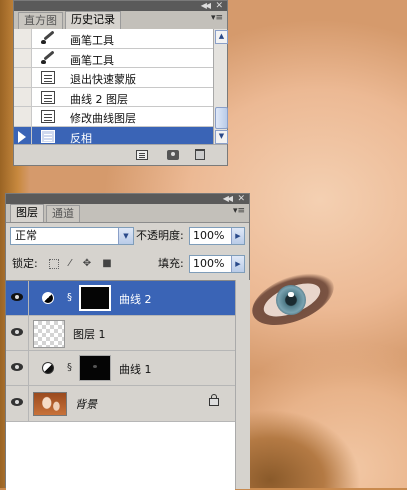 This screenshot has height=490, width=407. I want to click on lock-row: 锁定: ⁄ ✥ ■ 填充: 100% ▶, so click(127, 264).